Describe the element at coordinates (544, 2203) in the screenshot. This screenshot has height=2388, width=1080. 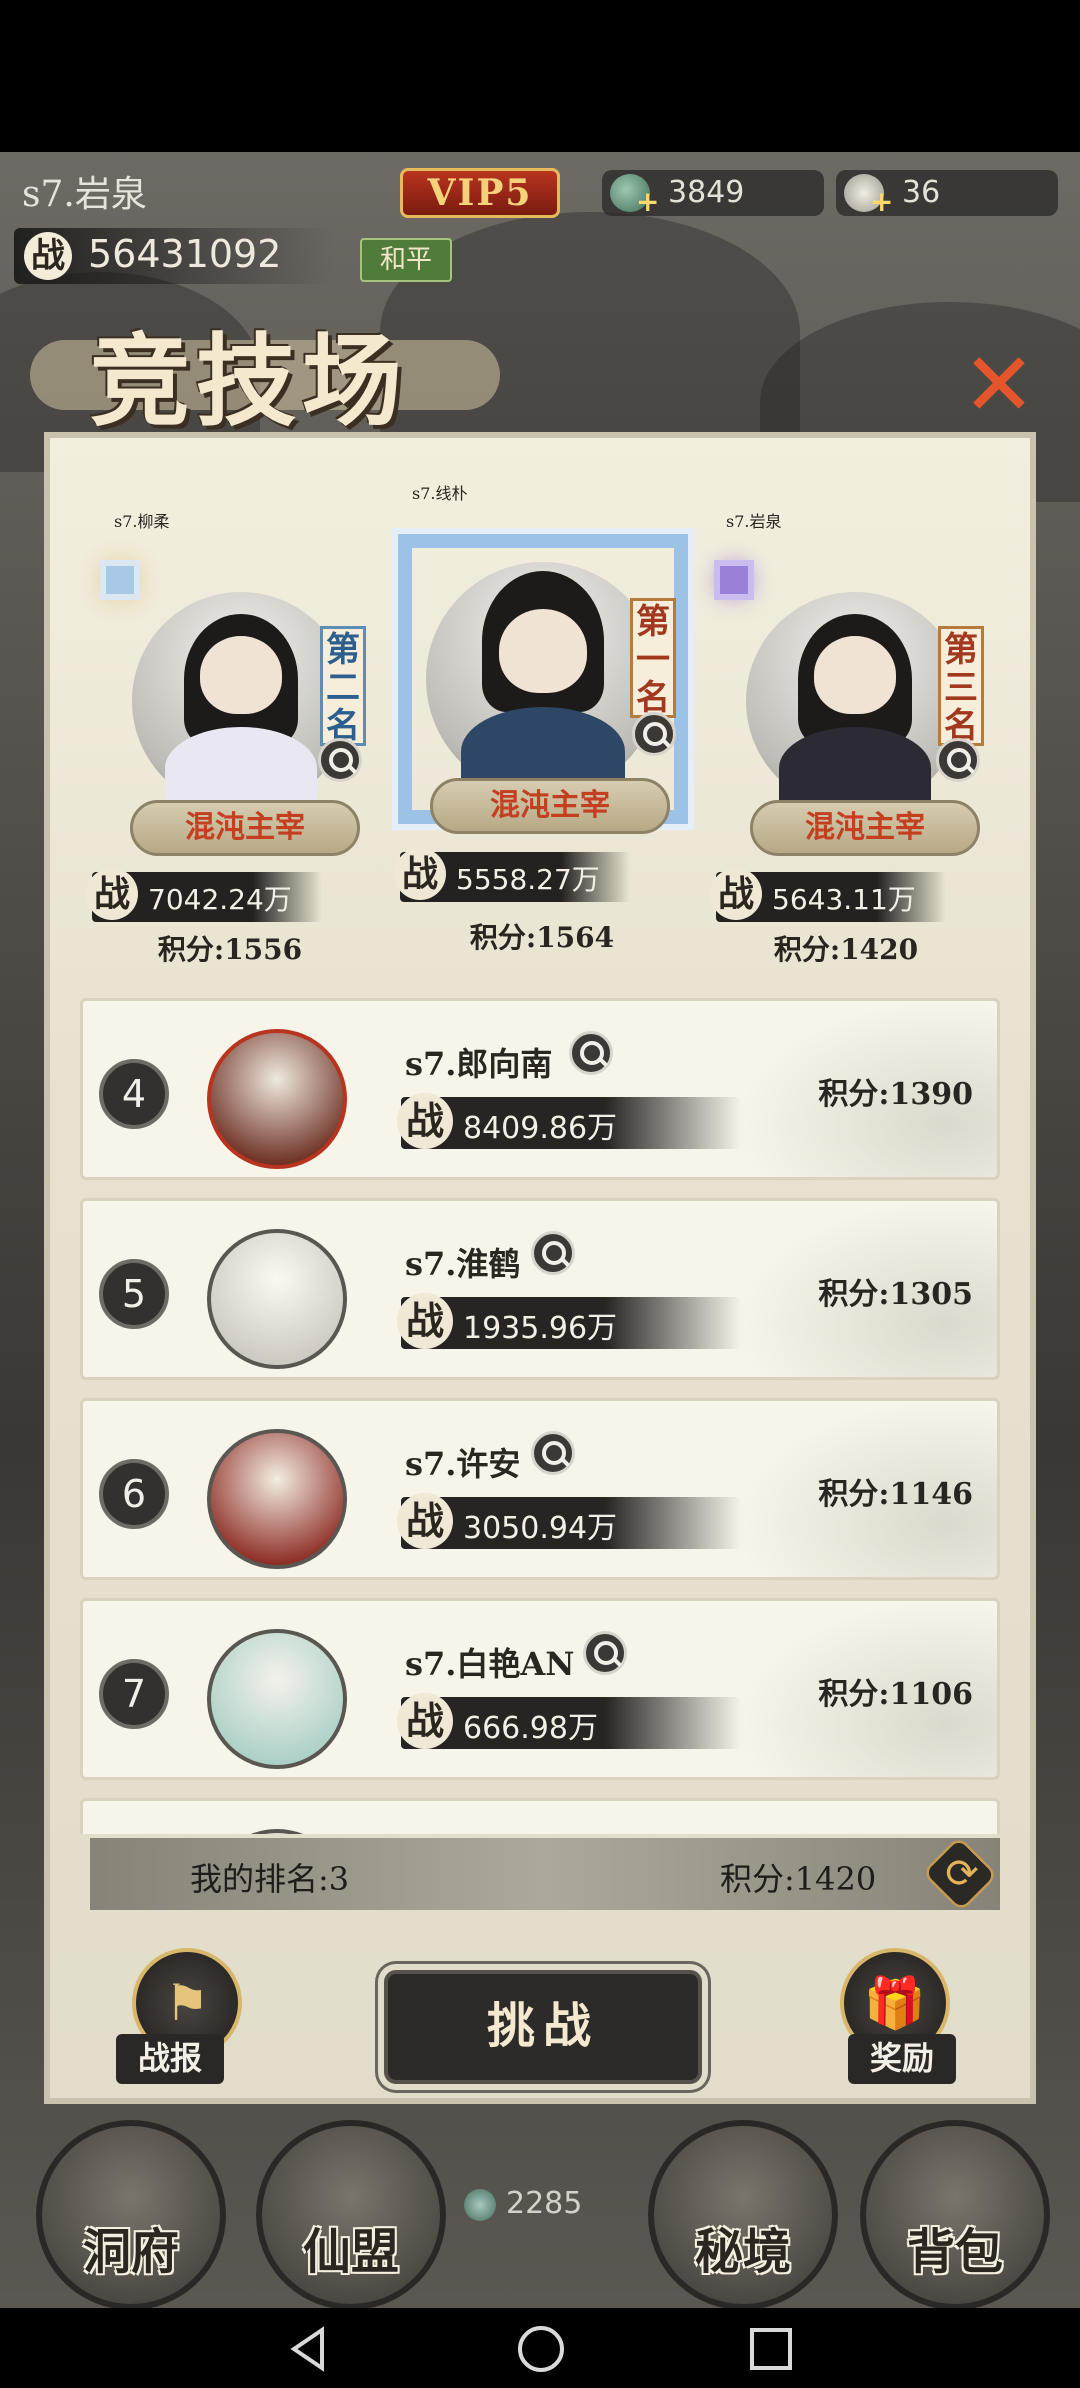
I see `jade-value: 2285` at that location.